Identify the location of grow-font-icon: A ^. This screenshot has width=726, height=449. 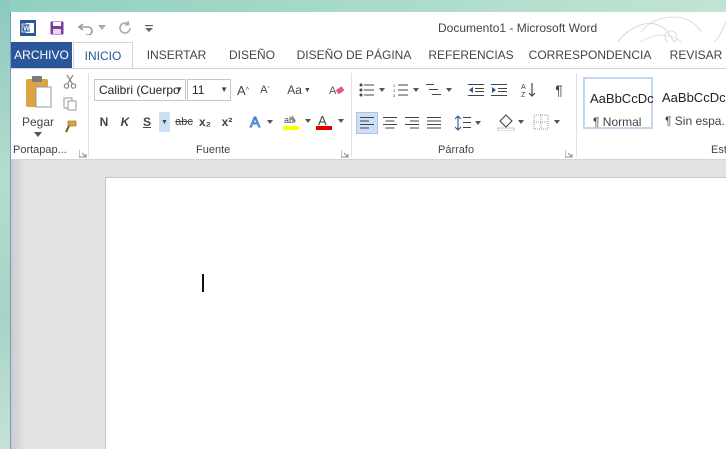
(243, 90).